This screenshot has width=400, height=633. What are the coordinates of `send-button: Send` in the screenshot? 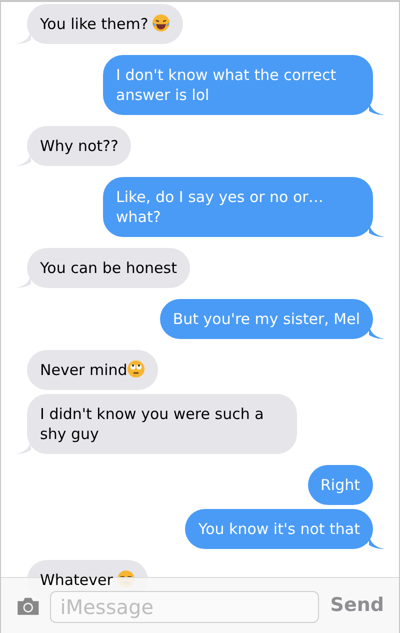 It's located at (357, 605).